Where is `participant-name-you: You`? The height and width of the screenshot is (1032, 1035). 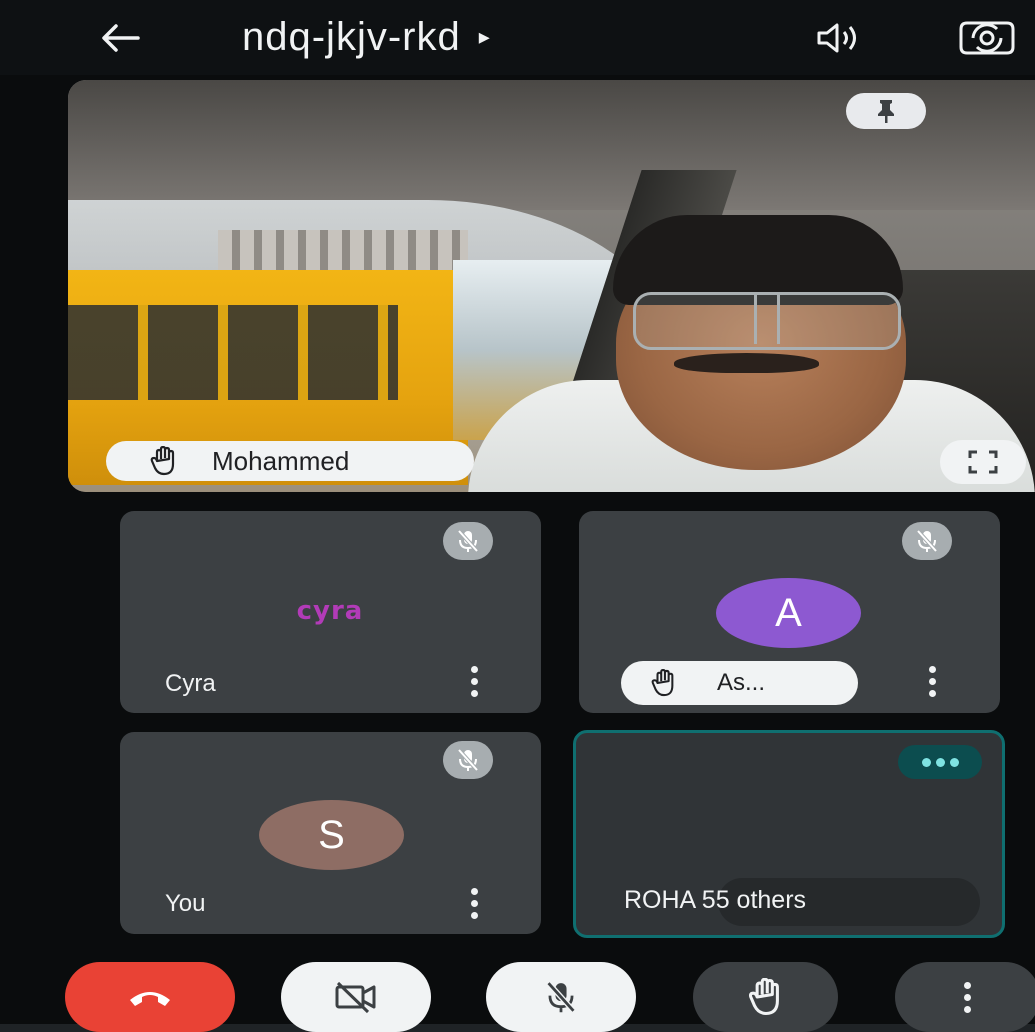 participant-name-you: You is located at coordinates (185, 903).